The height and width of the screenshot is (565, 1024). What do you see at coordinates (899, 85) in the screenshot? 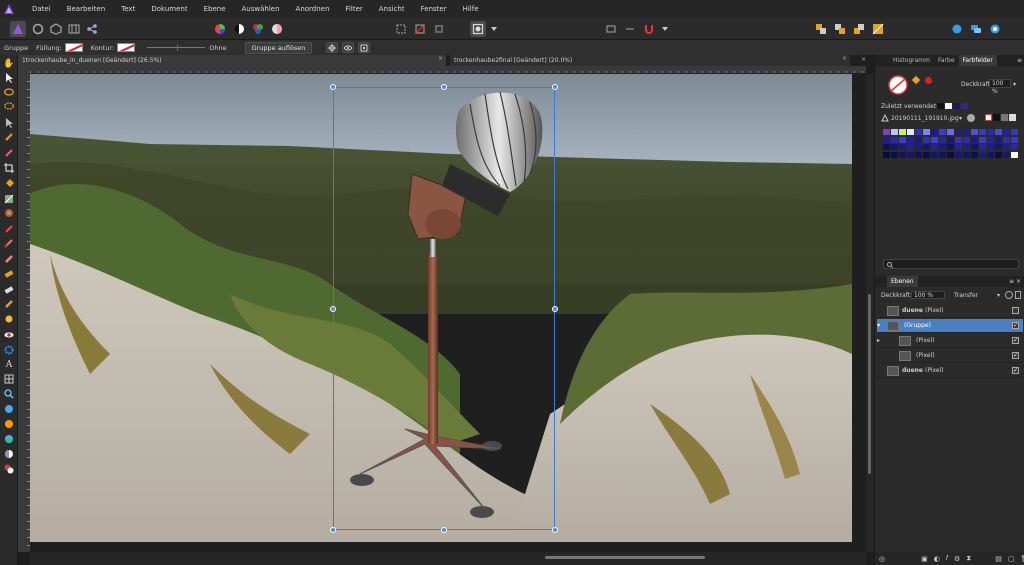
I see `fill-stroke-none-icon` at bounding box center [899, 85].